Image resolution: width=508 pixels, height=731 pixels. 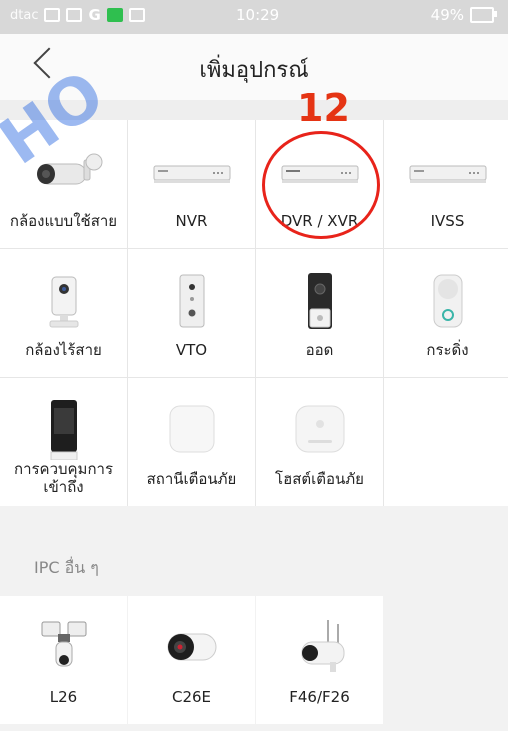 I want to click on app-icon, so click(x=114, y=15).